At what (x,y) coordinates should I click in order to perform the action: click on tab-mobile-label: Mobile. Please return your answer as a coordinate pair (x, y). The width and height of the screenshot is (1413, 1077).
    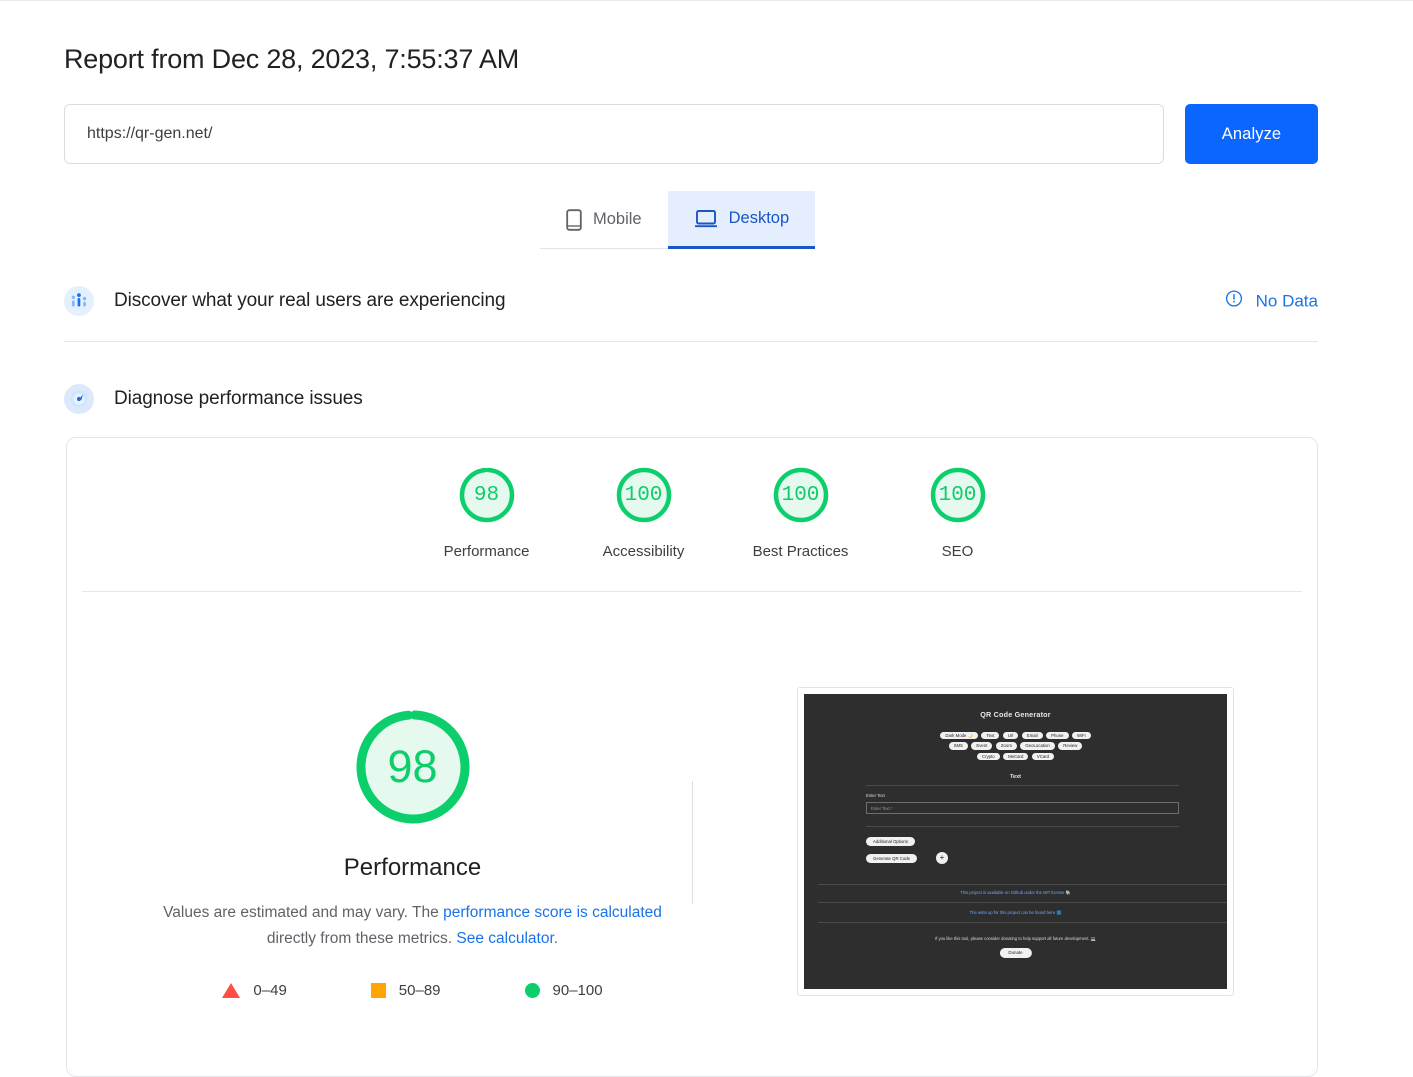
    Looking at the image, I should click on (617, 219).